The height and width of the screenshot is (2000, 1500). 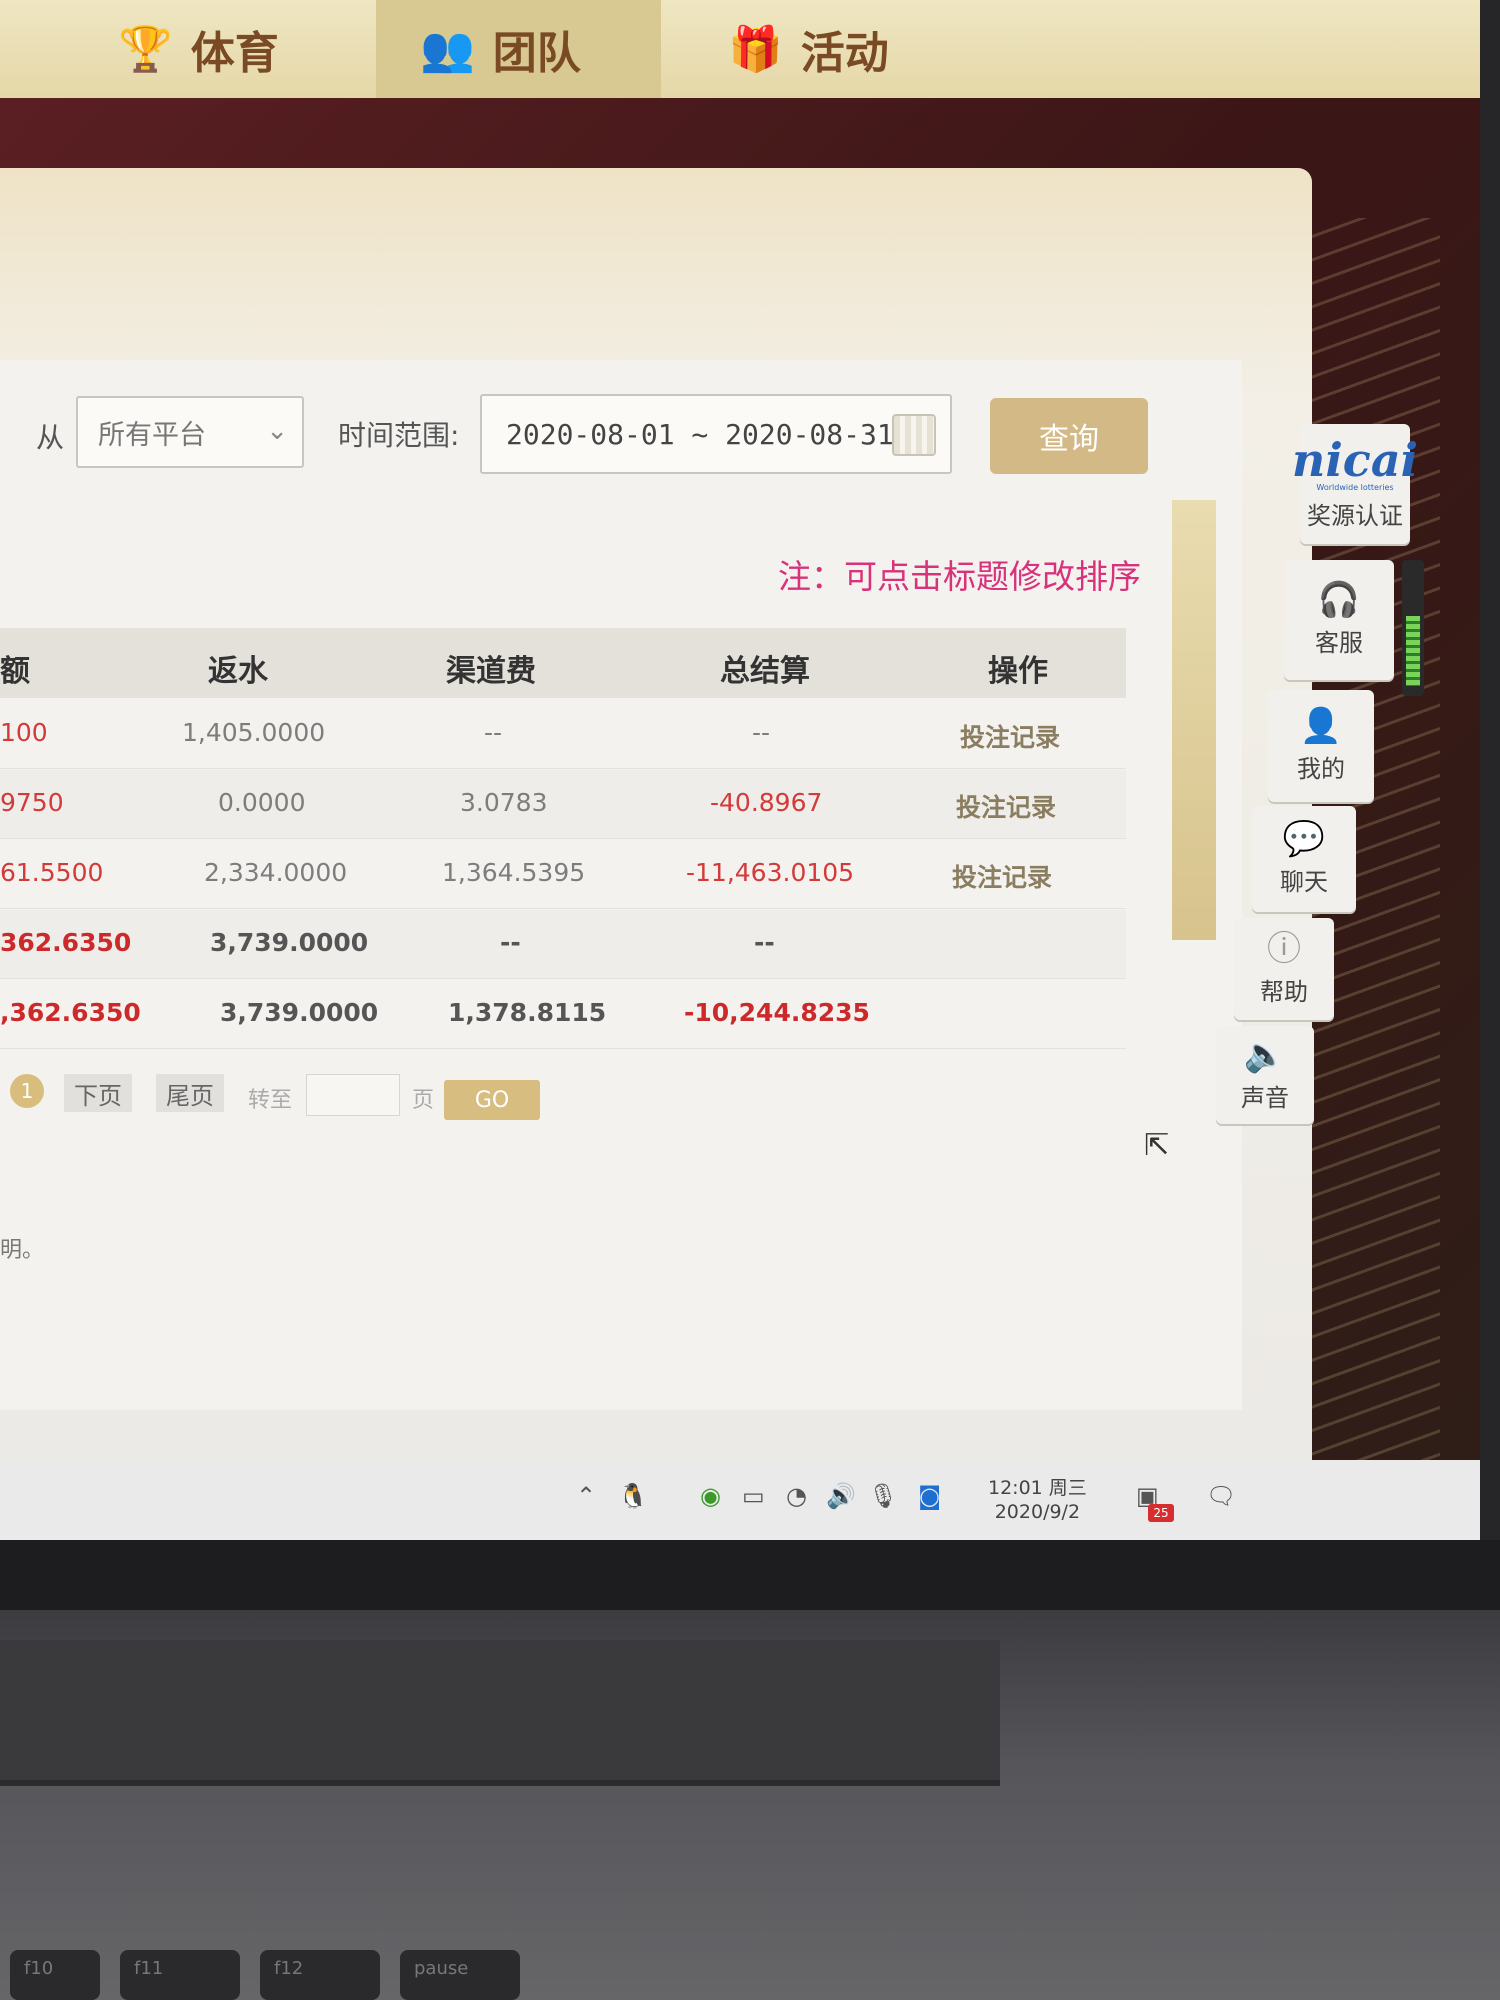 I want to click on volume-scrollbar-thumb, so click(x=1413, y=651).